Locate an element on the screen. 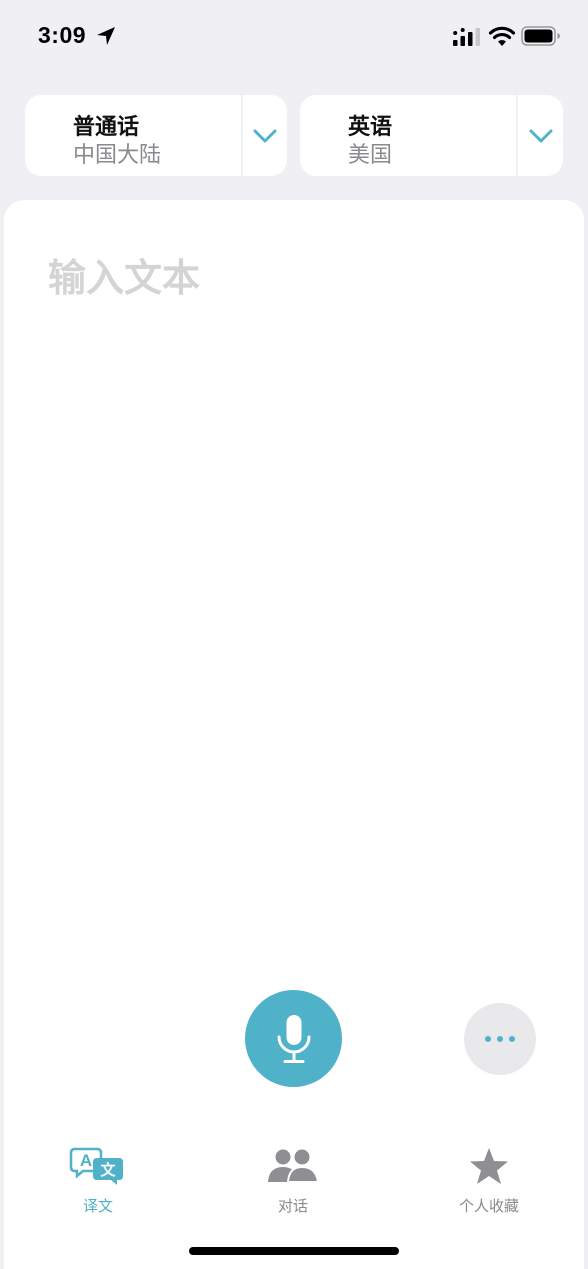  status-bar: 3:09 is located at coordinates (294, 37).